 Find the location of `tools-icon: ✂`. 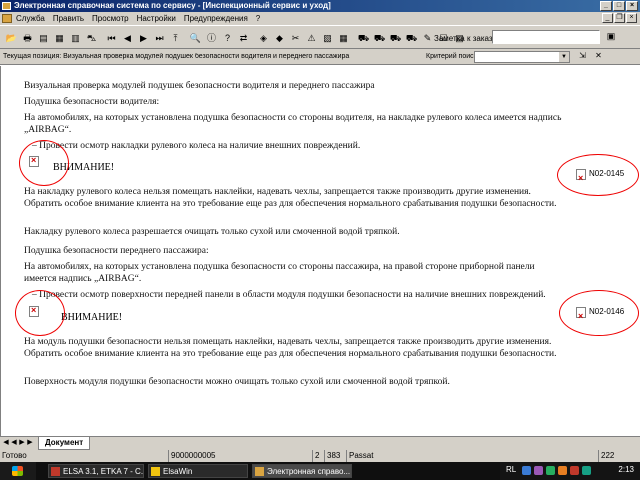

tools-icon: ✂ is located at coordinates (295, 38).